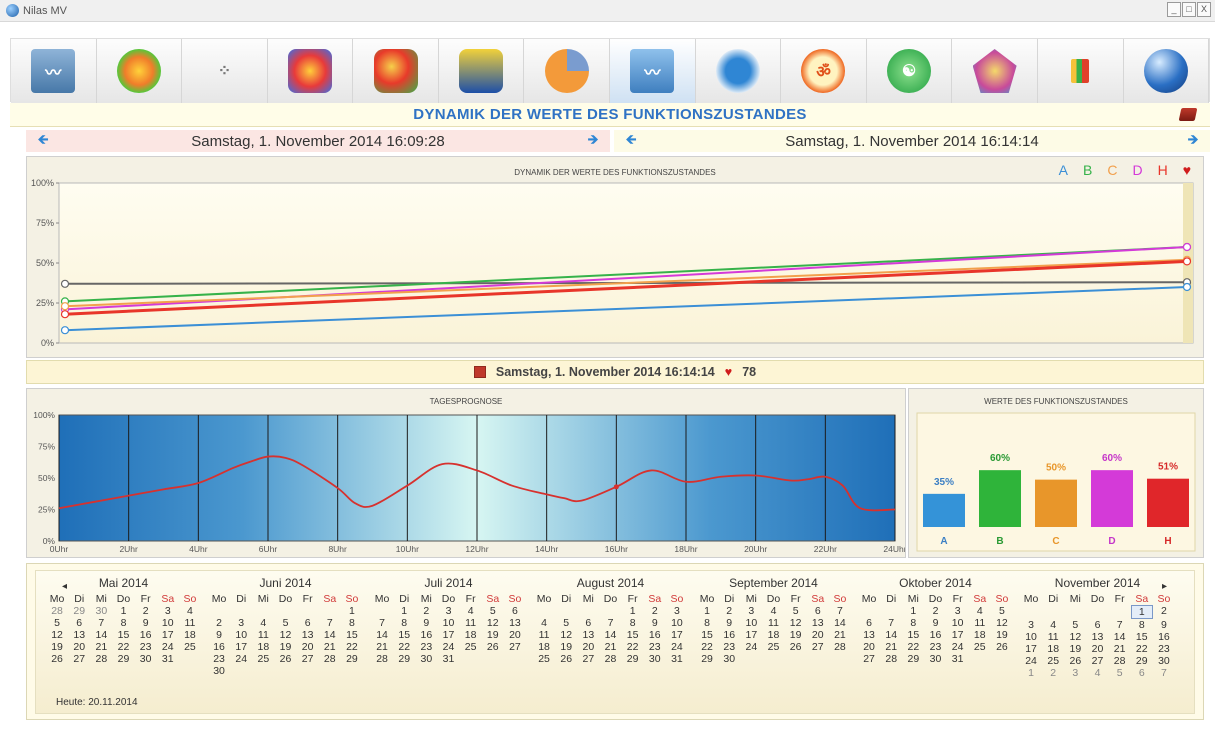  What do you see at coordinates (707, 647) in the screenshot?
I see `calendar-day: 22` at bounding box center [707, 647].